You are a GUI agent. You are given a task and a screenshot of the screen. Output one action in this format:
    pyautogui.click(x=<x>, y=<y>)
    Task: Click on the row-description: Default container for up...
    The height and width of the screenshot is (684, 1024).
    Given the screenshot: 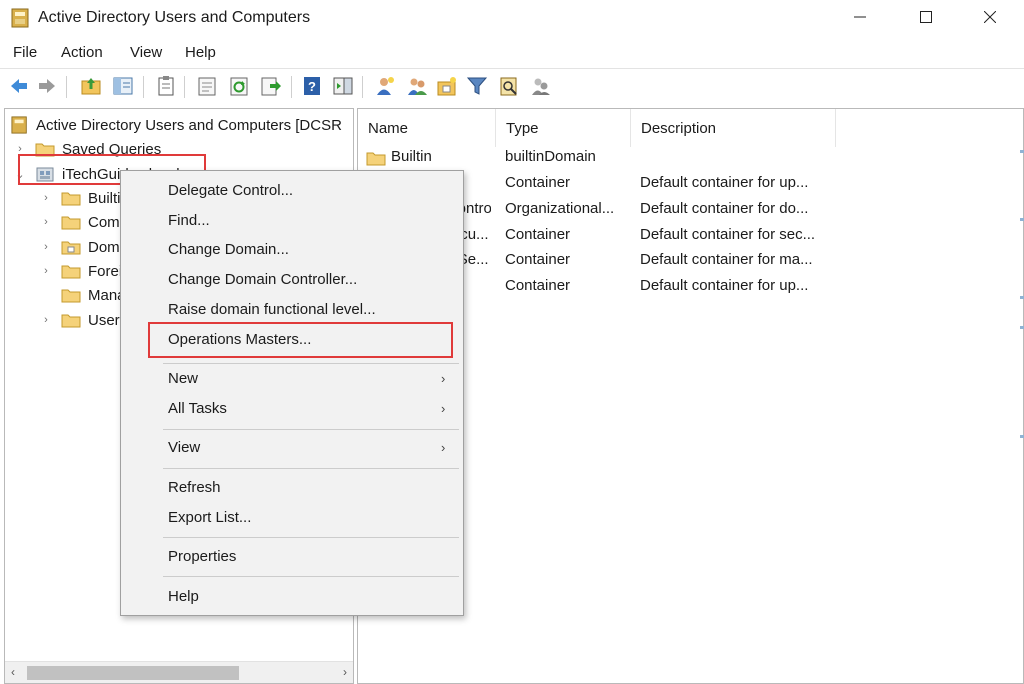 What is the action you would take?
    pyautogui.click(x=724, y=285)
    